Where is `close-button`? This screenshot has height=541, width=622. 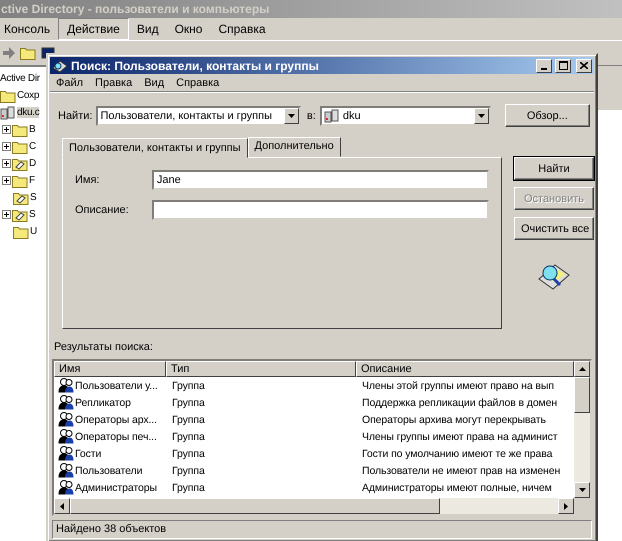 close-button is located at coordinates (584, 65).